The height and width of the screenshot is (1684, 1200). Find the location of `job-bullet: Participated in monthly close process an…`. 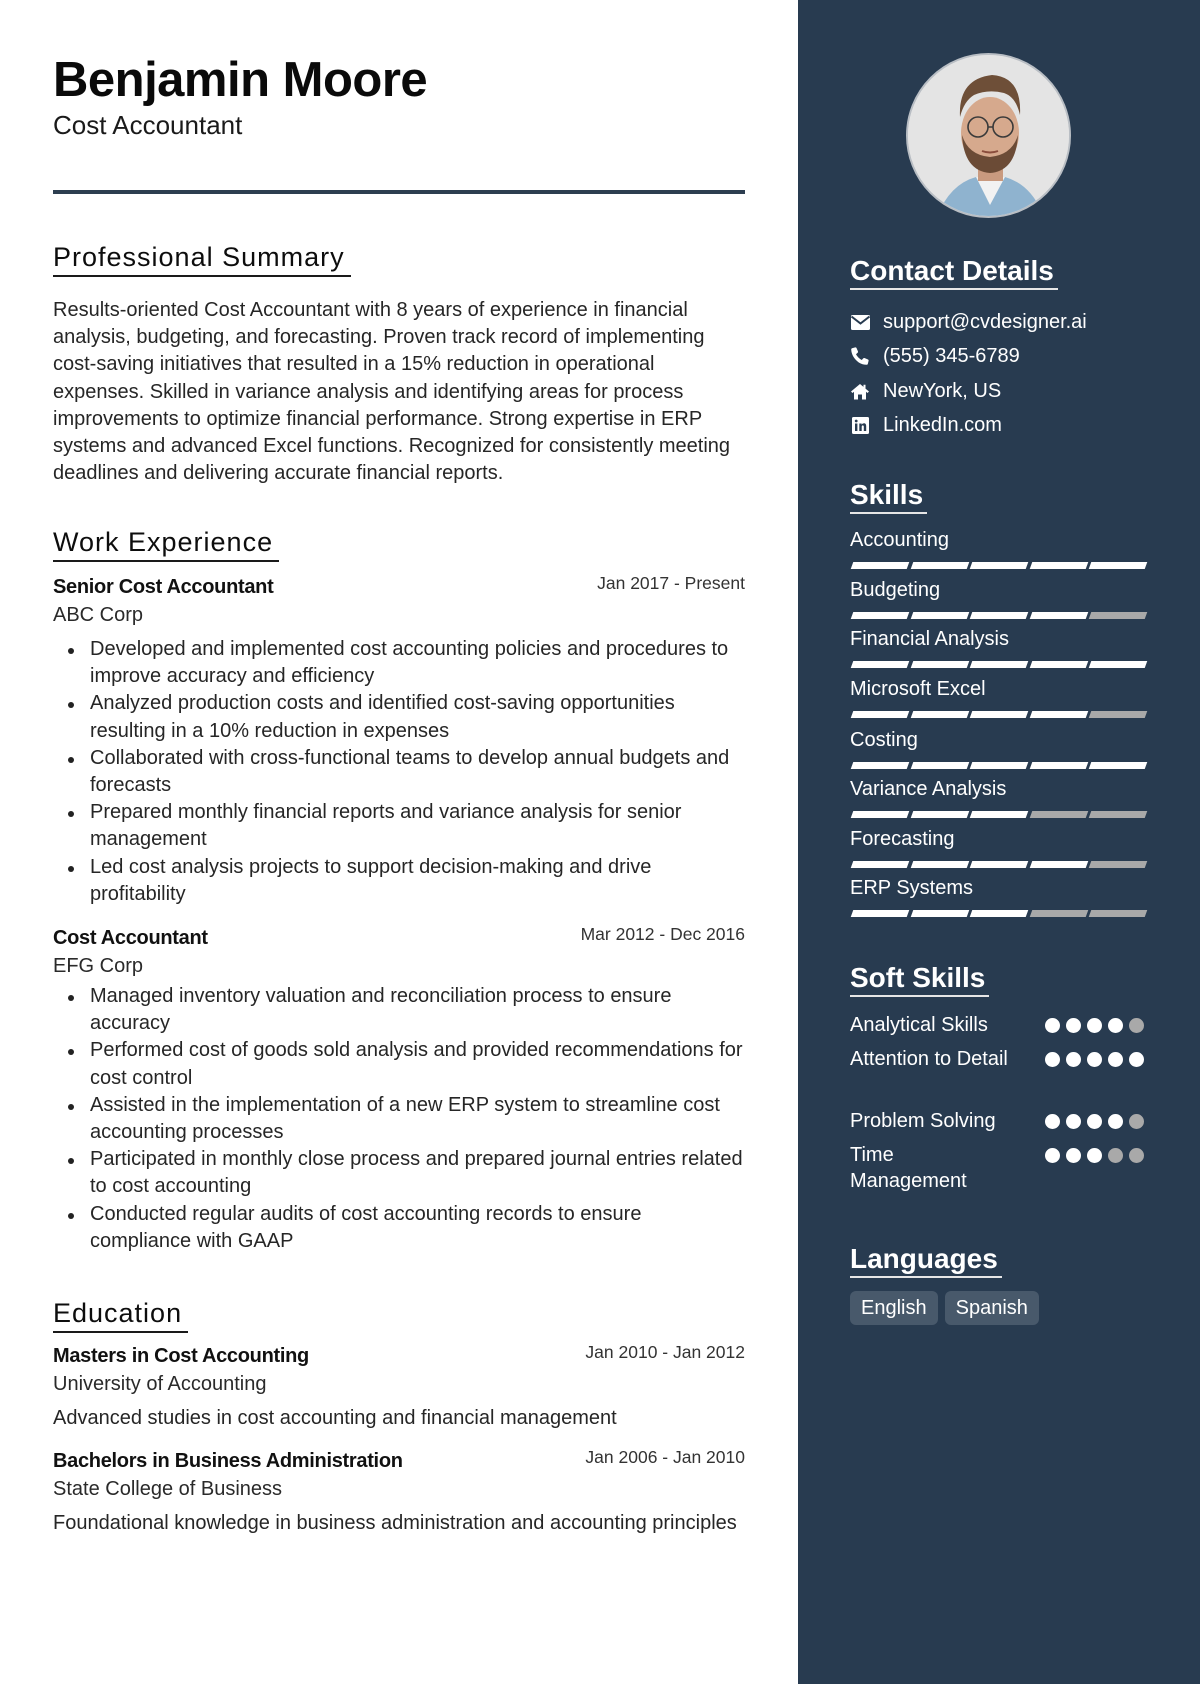

job-bullet: Participated in monthly close process an… is located at coordinates (399, 1173).